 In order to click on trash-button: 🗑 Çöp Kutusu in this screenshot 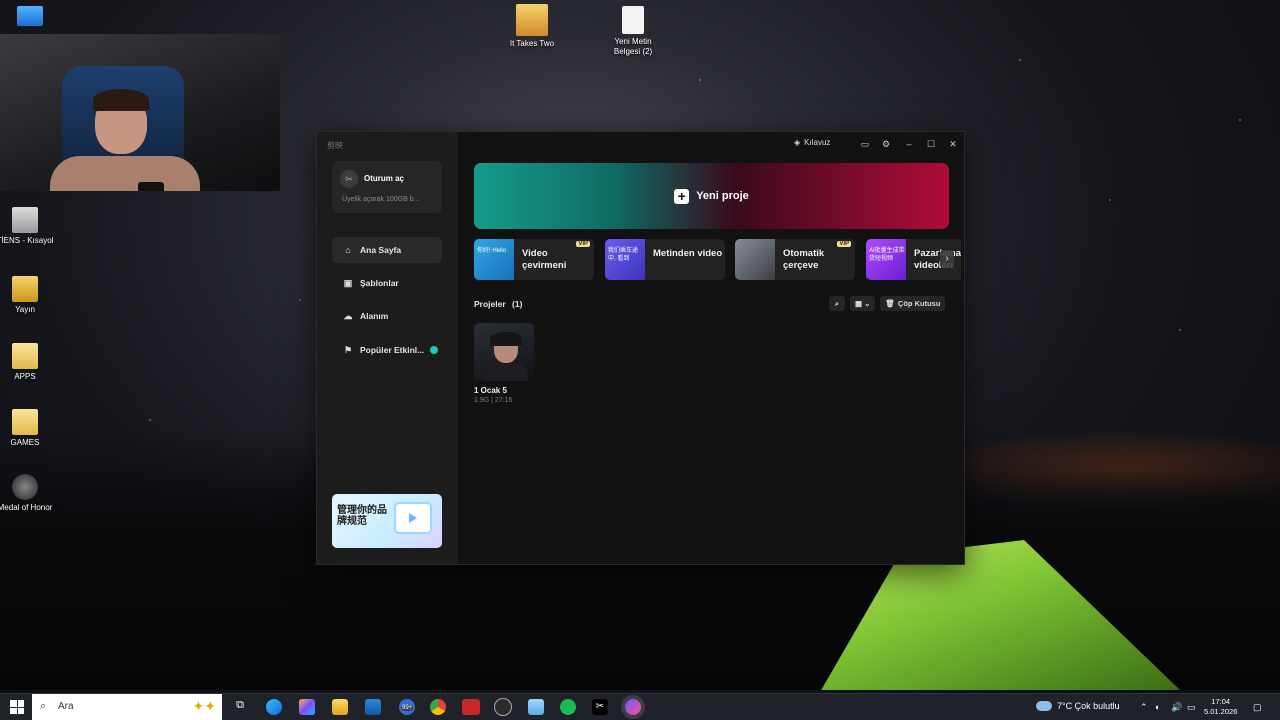, I will do `click(913, 303)`.